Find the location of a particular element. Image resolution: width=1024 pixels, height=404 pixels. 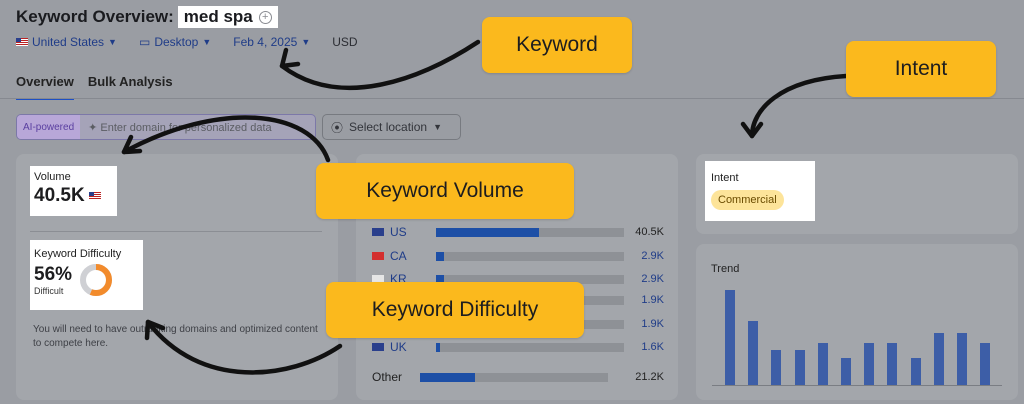

volume-widget: Volume 40.5K is located at coordinates (73, 191).